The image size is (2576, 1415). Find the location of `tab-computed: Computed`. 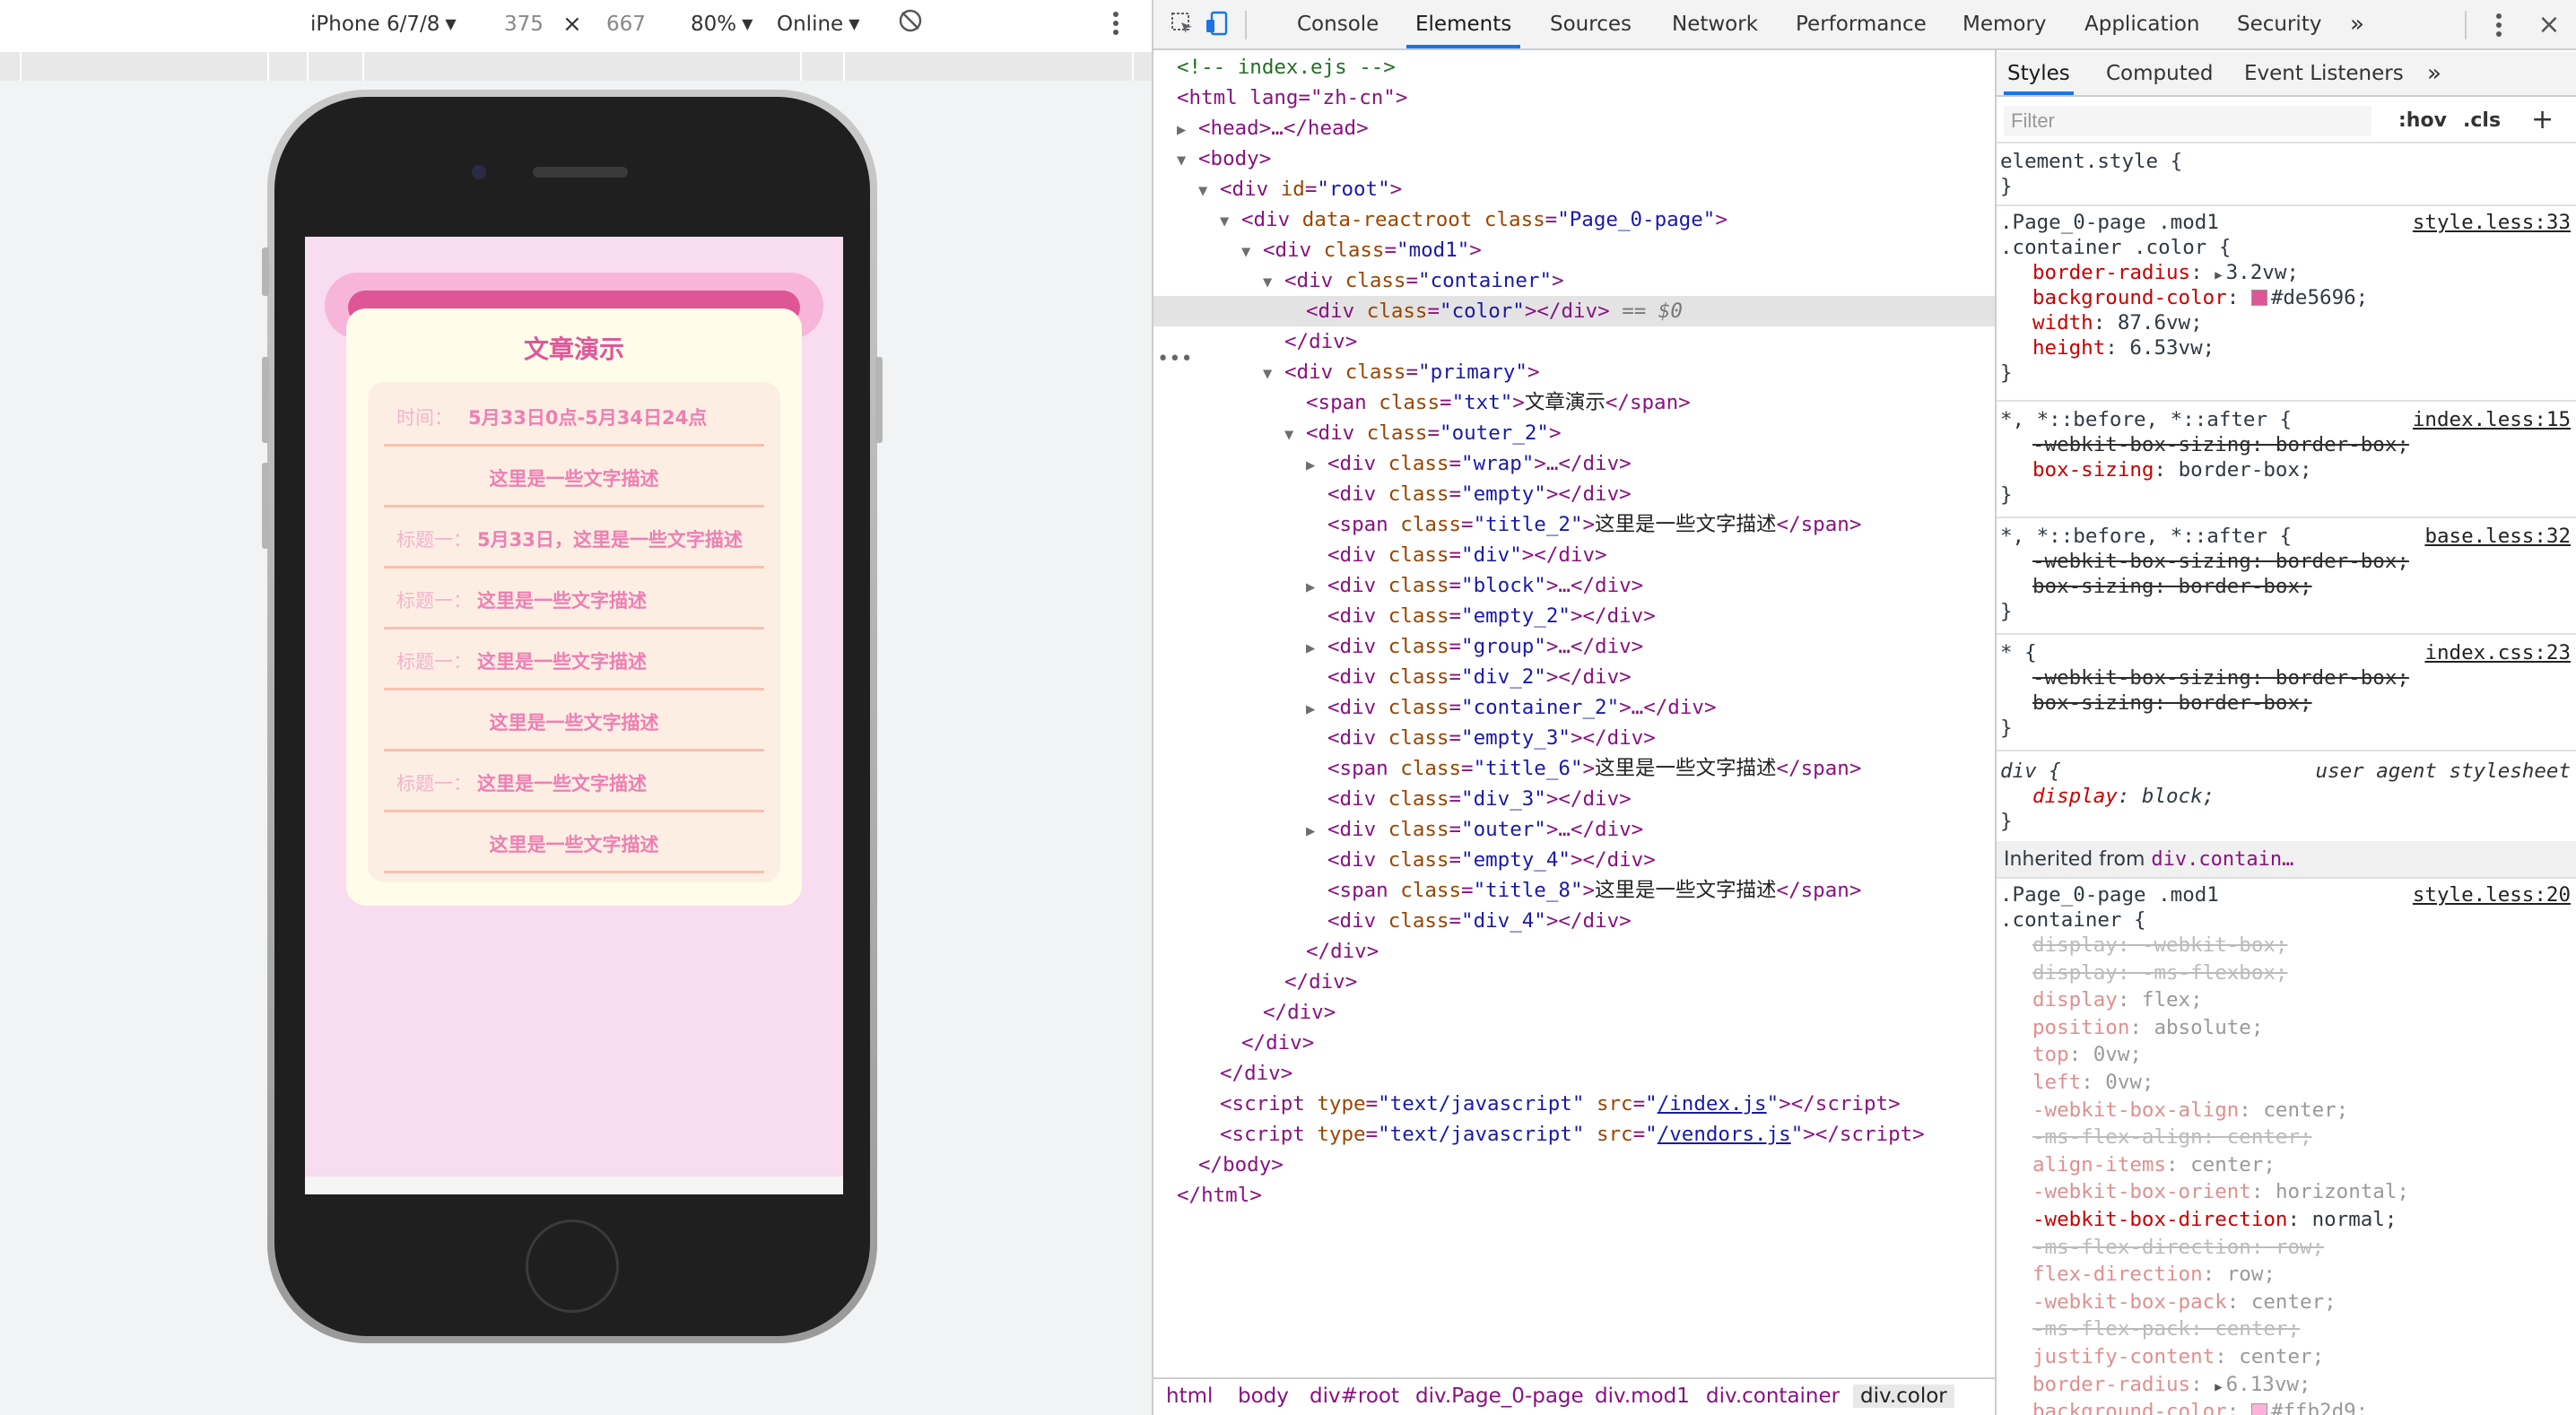

tab-computed: Computed is located at coordinates (2159, 73).